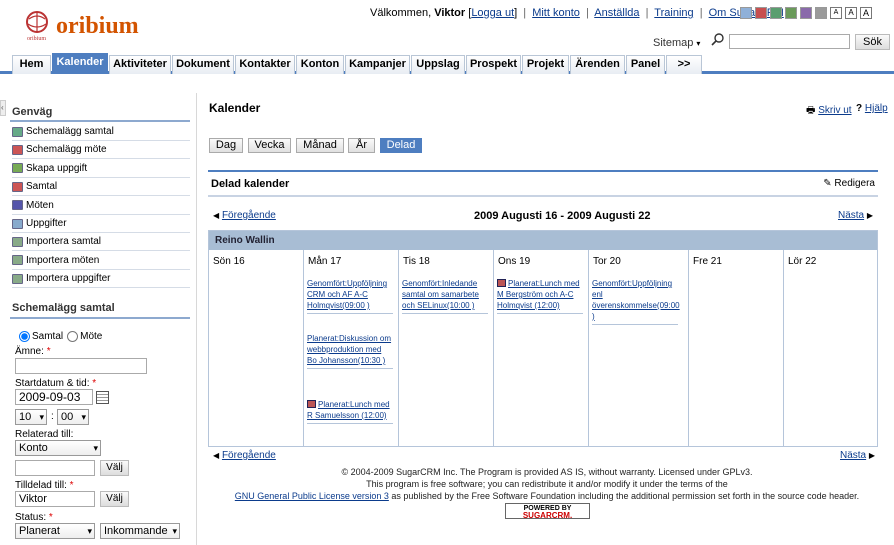 Image resolution: width=894 pixels, height=545 pixels. I want to click on nav-tab-3: Dokument, so click(203, 64).